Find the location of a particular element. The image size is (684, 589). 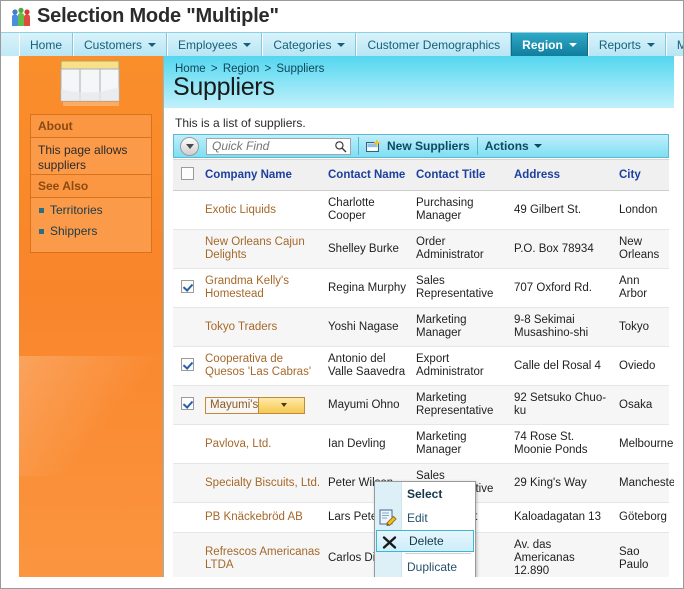

cell-company-name: Mayumi's is located at coordinates (265, 405).